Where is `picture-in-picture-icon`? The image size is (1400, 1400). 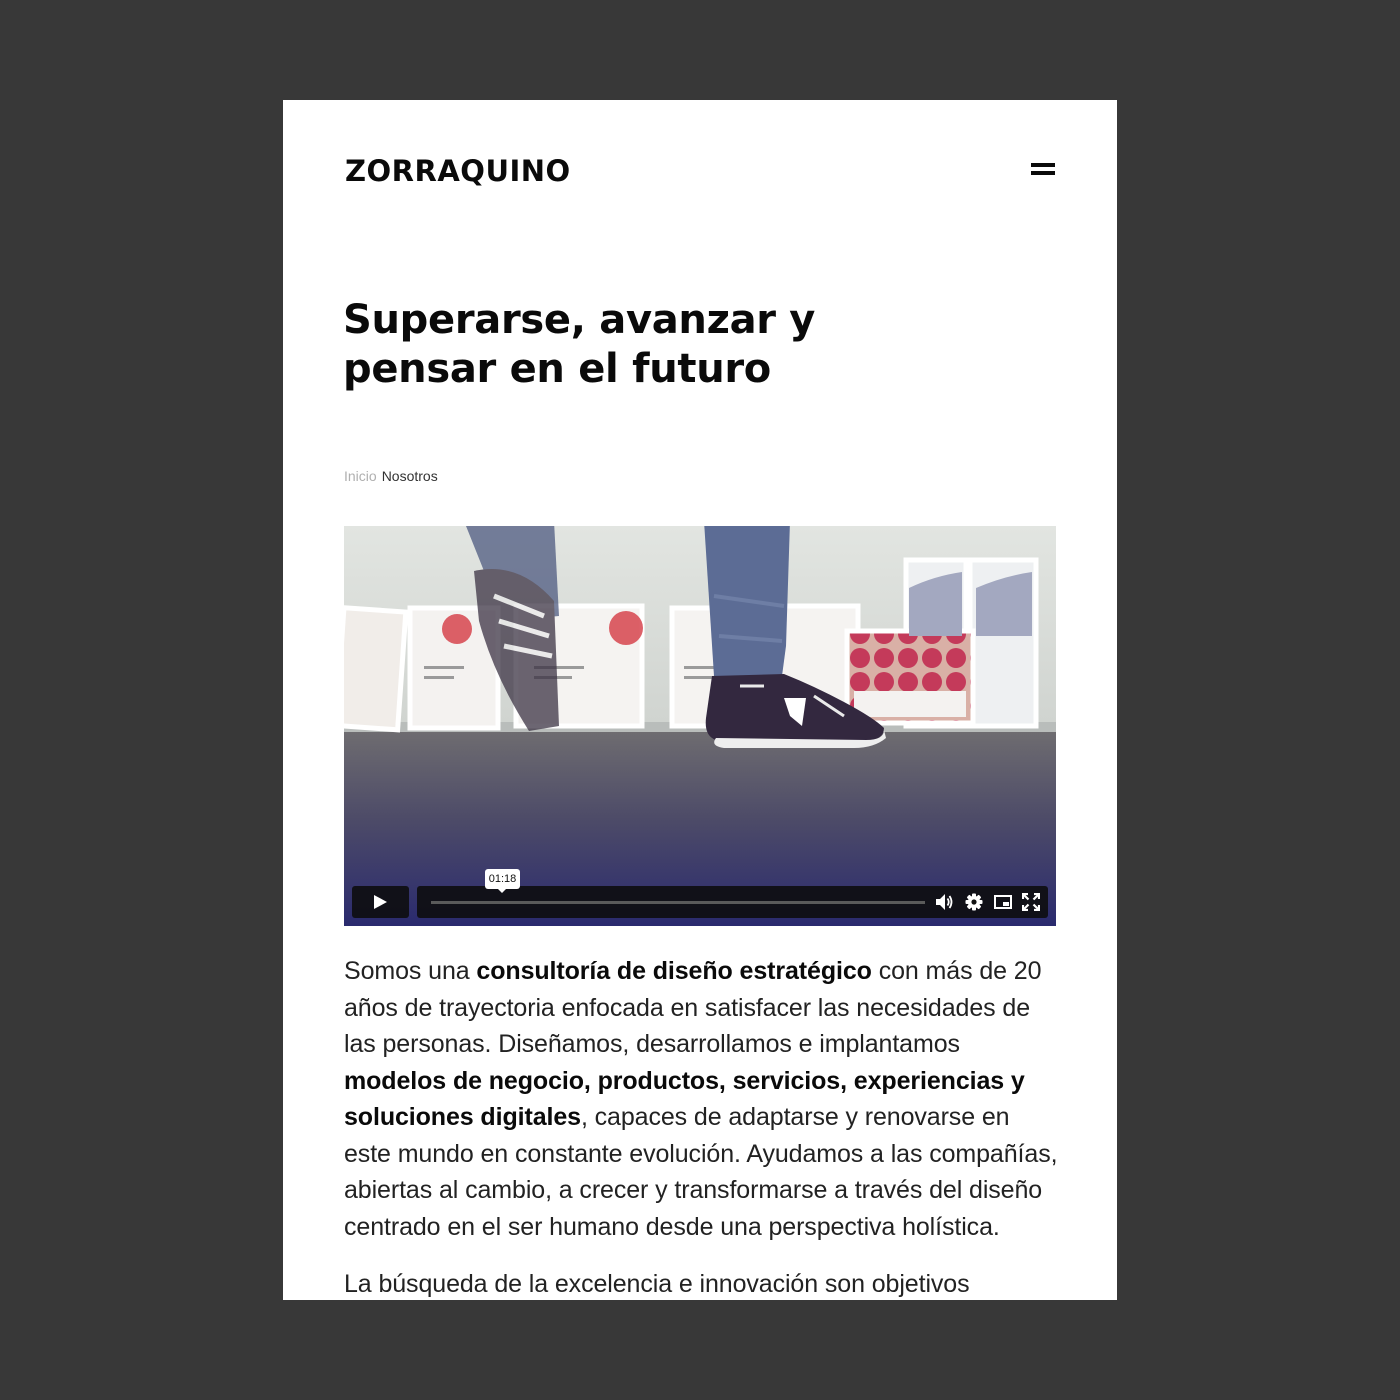
picture-in-picture-icon is located at coordinates (1003, 902).